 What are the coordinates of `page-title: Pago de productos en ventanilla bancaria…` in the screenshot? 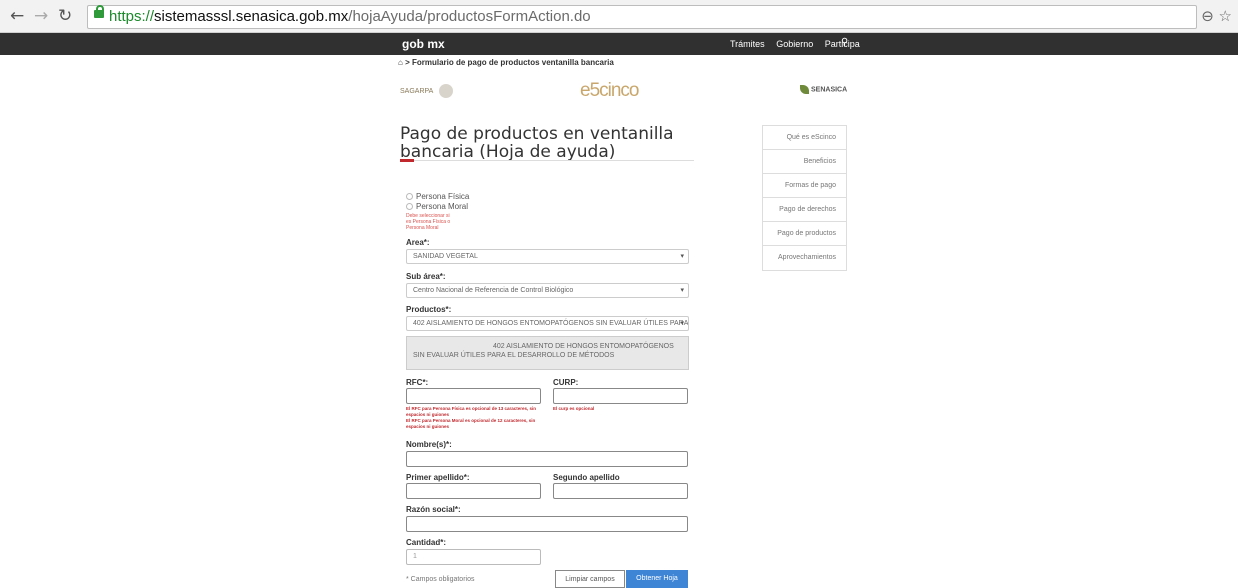 It's located at (537, 143).